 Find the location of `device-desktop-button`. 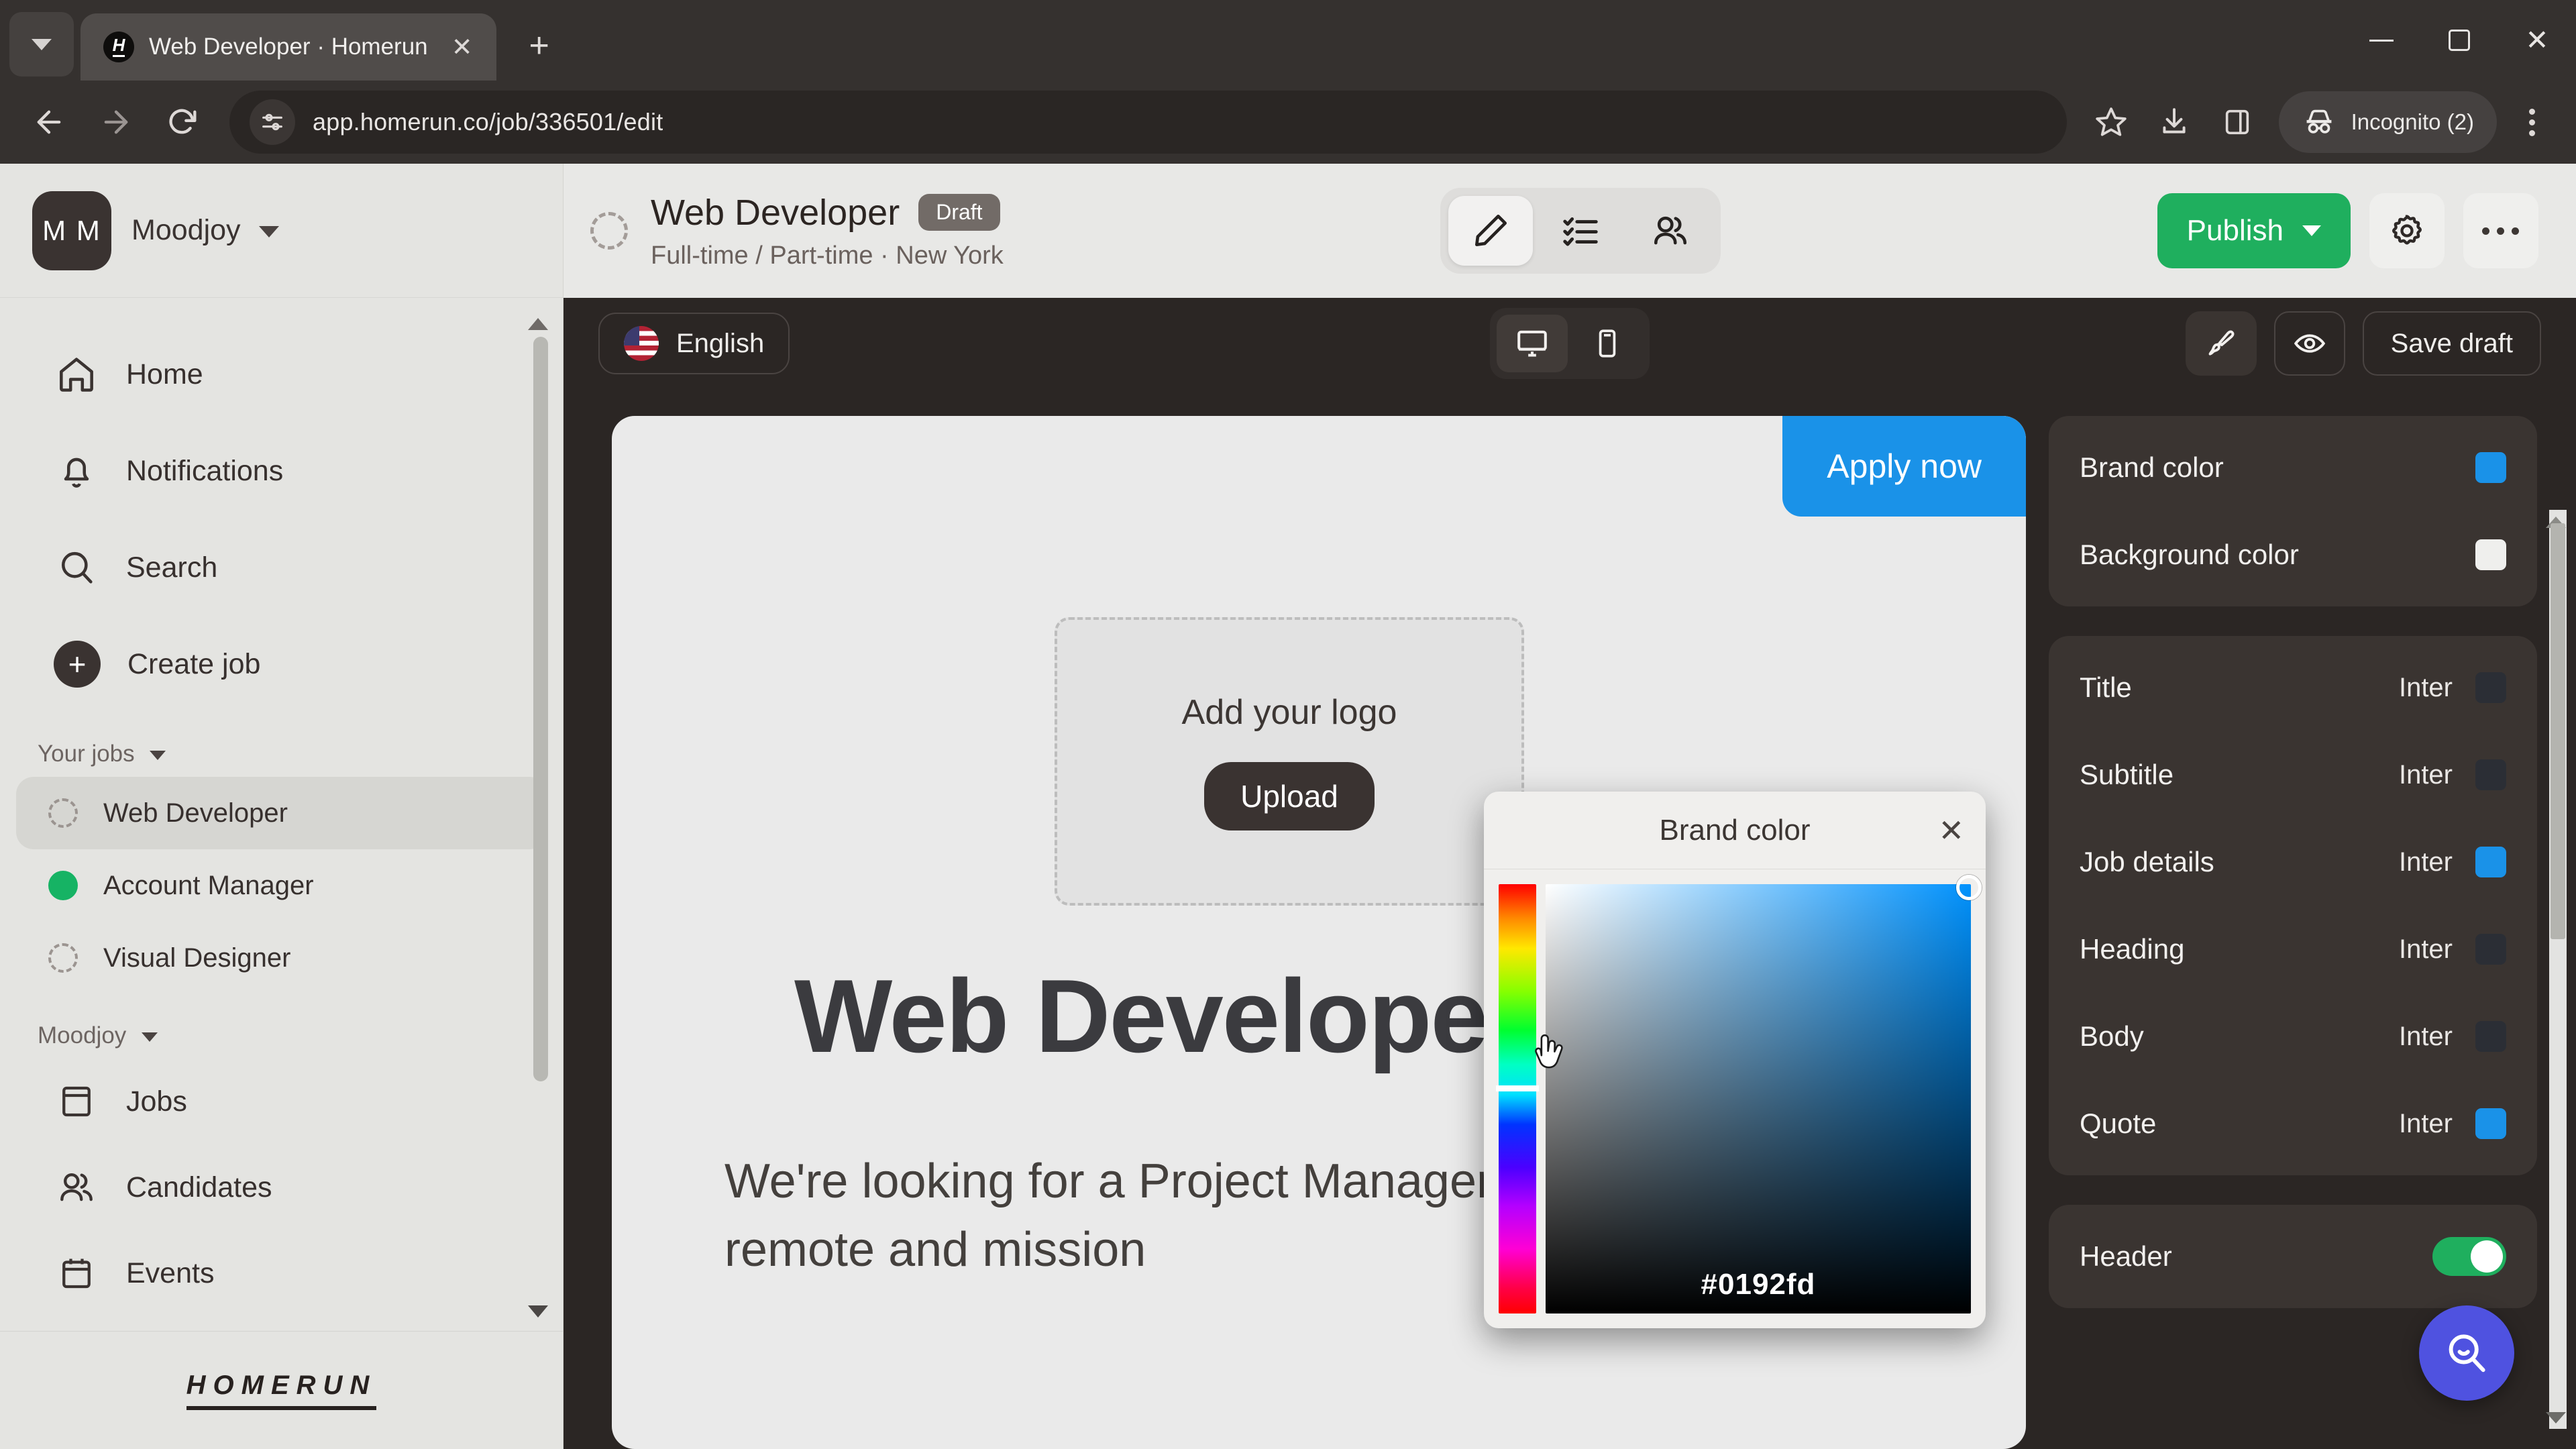

device-desktop-button is located at coordinates (1532, 343).